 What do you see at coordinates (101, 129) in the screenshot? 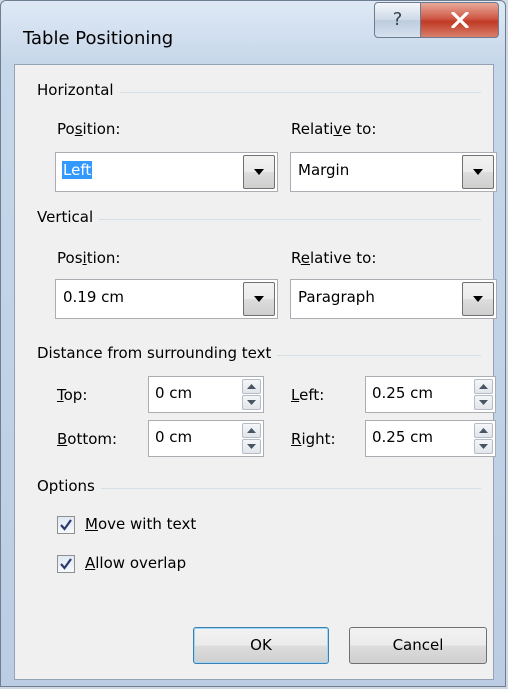
I see `label-text: ition:` at bounding box center [101, 129].